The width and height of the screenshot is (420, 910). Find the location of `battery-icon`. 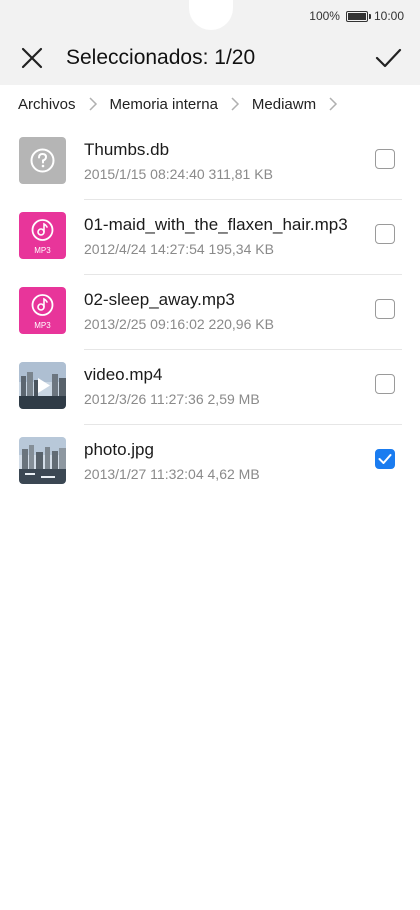

battery-icon is located at coordinates (358, 16).